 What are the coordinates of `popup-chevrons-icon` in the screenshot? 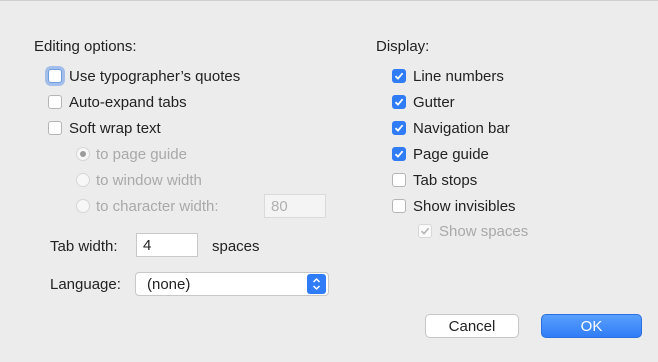 It's located at (316, 284).